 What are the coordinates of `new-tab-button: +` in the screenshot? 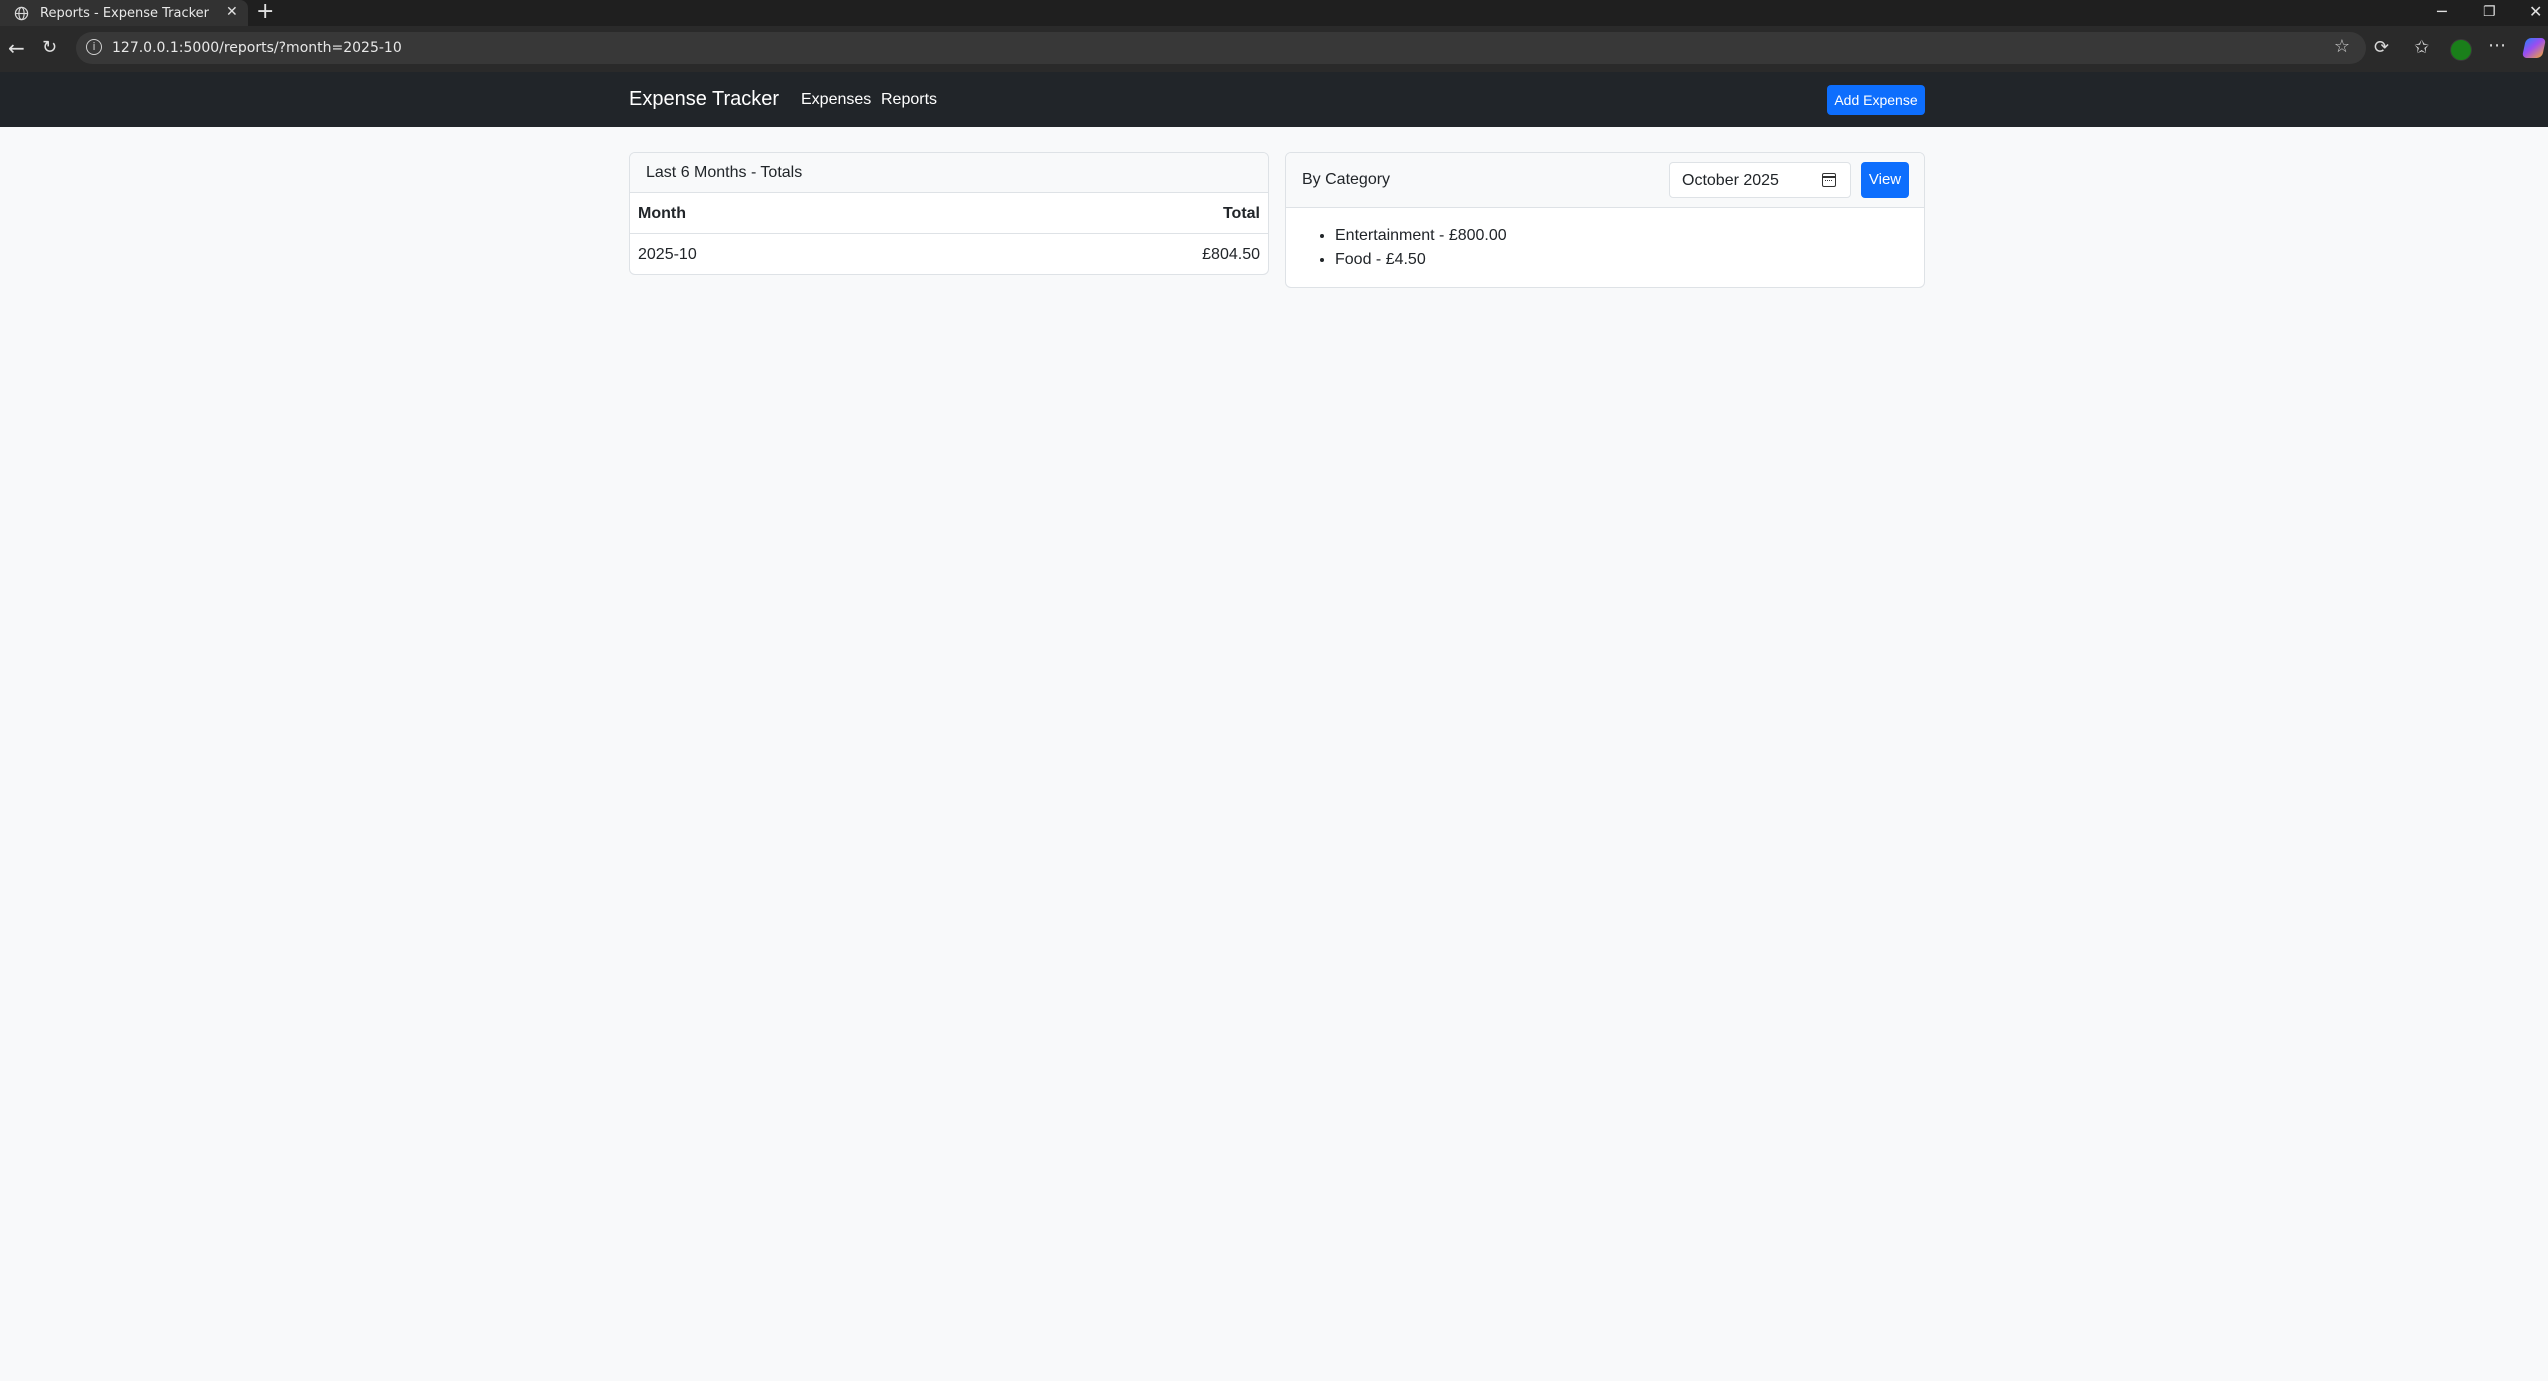 It's located at (265, 12).